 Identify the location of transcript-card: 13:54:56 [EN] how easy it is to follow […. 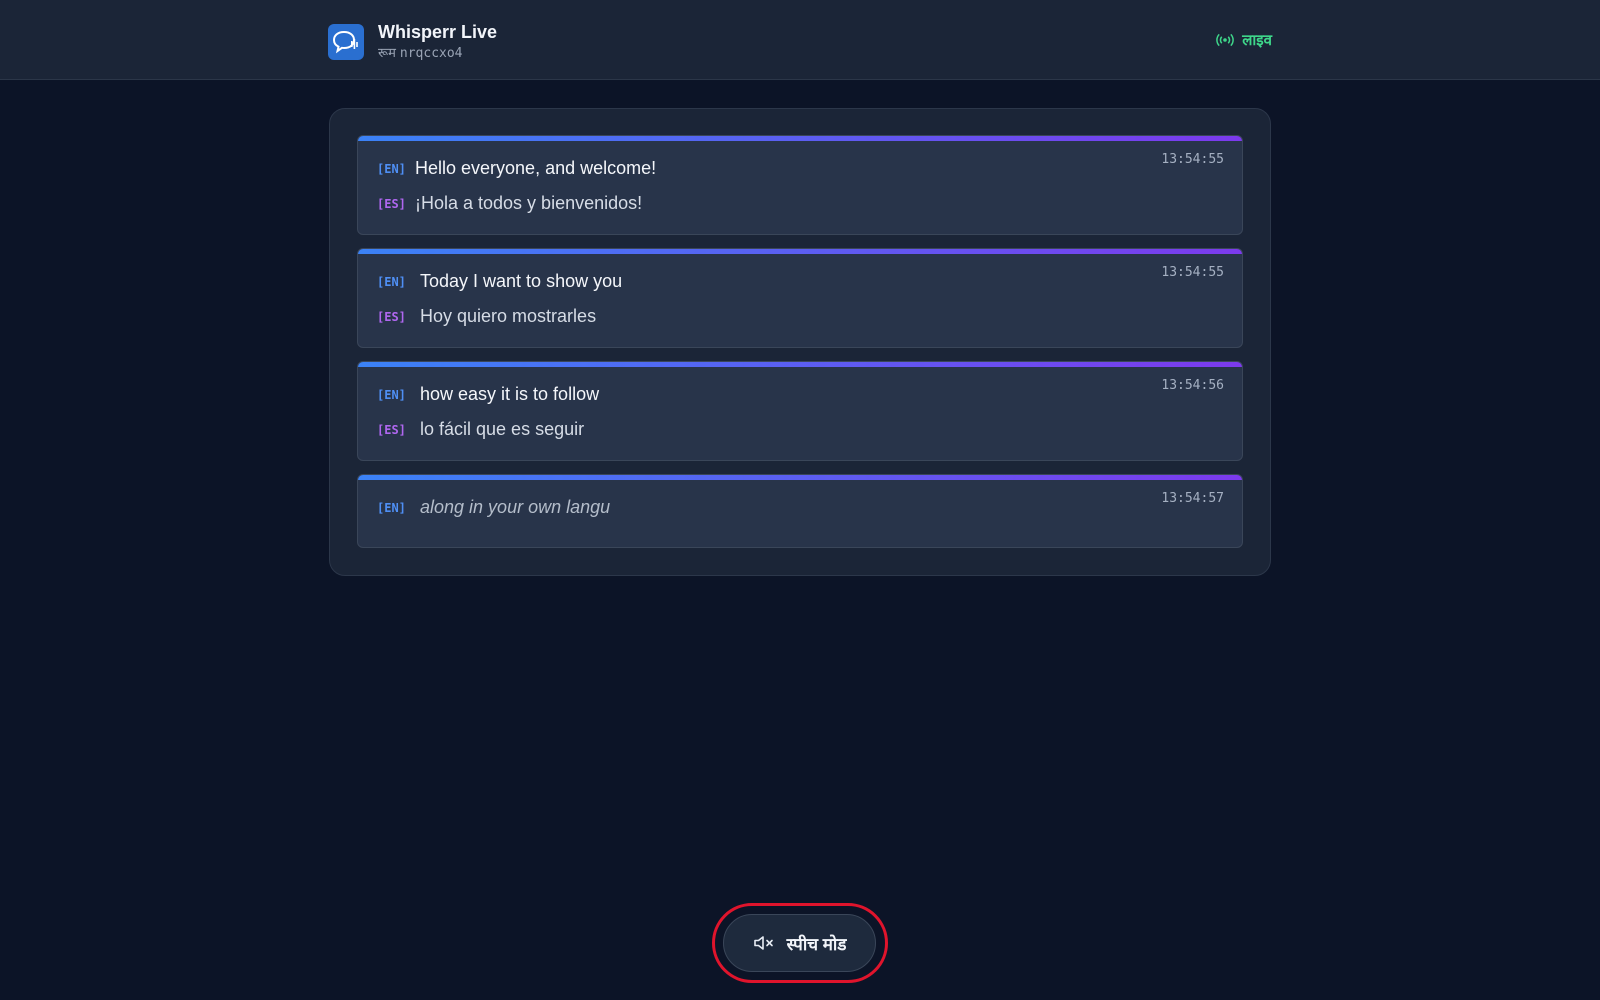
(800, 411).